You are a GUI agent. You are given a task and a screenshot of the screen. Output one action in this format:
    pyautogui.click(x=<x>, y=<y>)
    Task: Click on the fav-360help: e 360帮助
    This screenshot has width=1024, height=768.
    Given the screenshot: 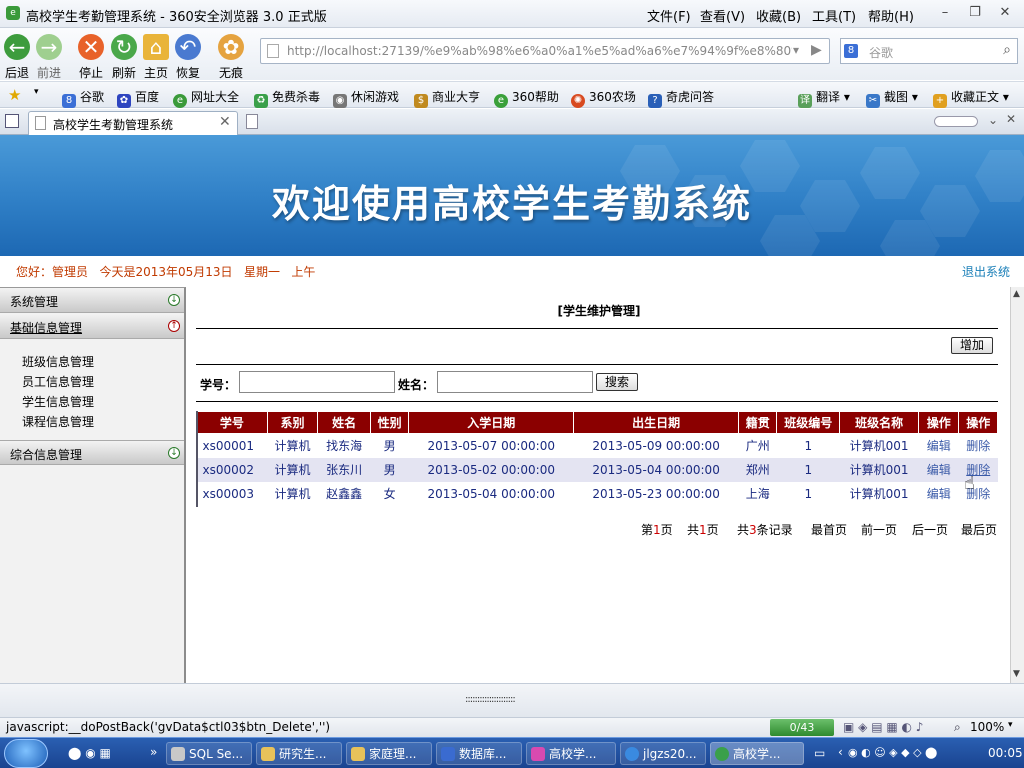 What is the action you would take?
    pyautogui.click(x=526, y=98)
    